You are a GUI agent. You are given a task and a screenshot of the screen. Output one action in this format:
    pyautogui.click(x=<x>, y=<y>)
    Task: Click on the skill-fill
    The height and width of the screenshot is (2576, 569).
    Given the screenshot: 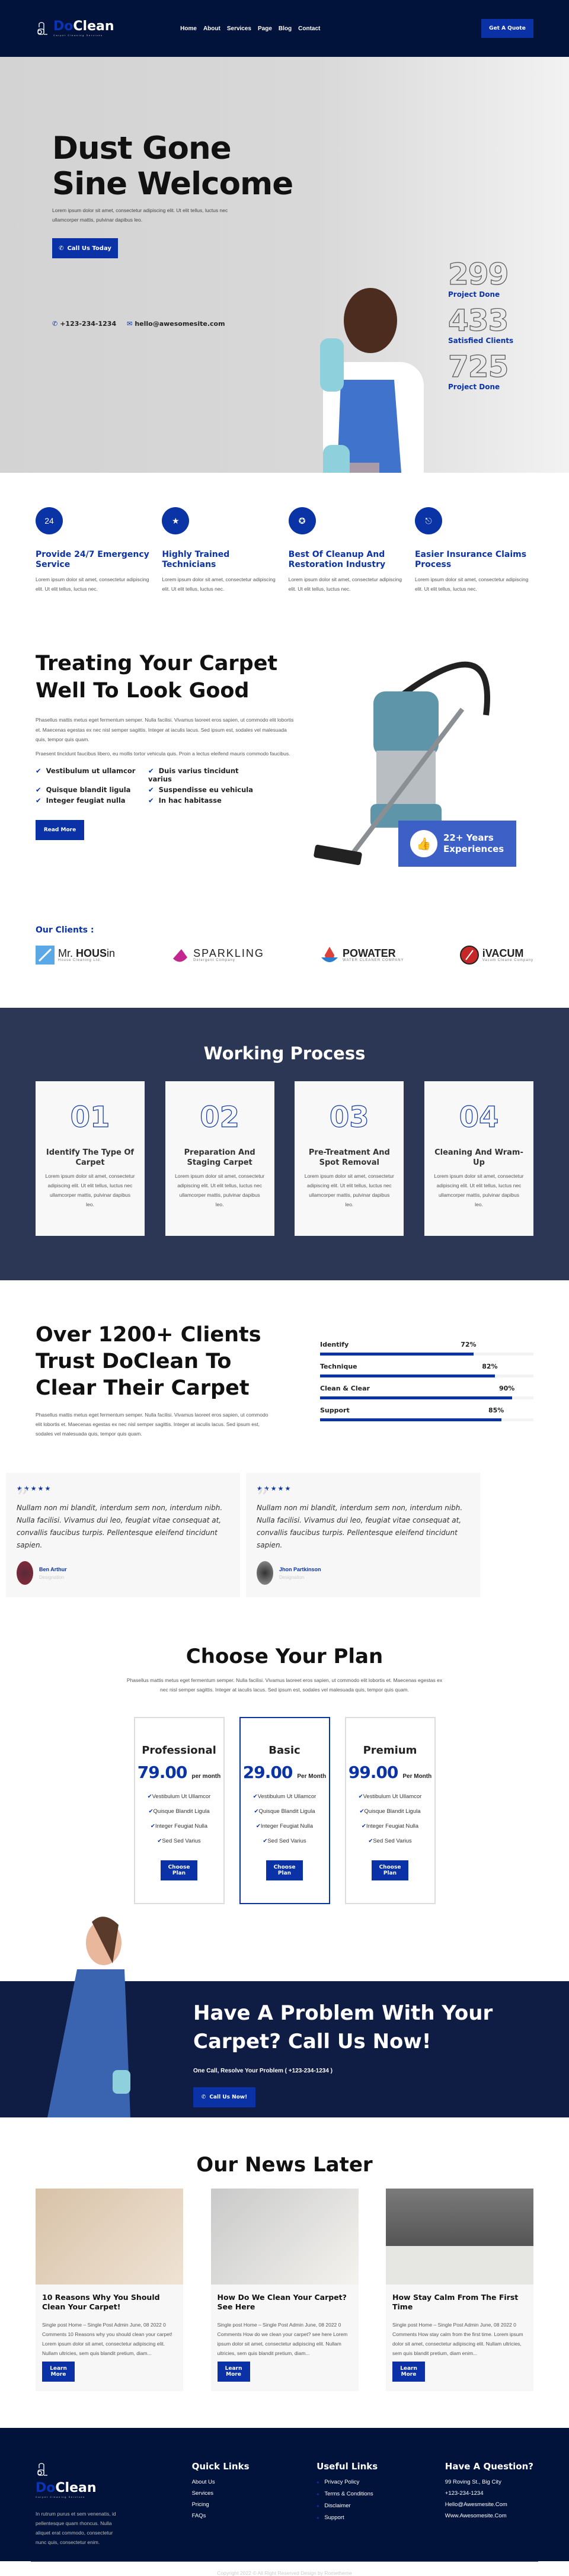 What is the action you would take?
    pyautogui.click(x=408, y=1375)
    